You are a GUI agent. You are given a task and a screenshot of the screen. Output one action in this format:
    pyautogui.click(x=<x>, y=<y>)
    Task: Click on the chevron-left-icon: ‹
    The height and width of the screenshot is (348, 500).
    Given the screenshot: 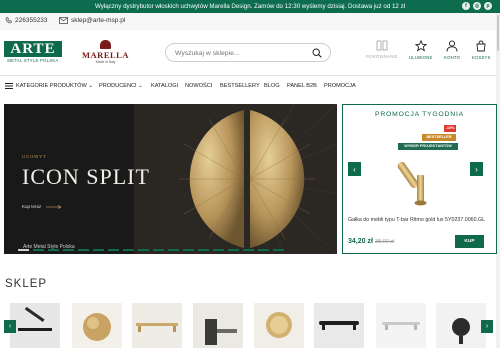 What is the action you would take?
    pyautogui.click(x=10, y=326)
    